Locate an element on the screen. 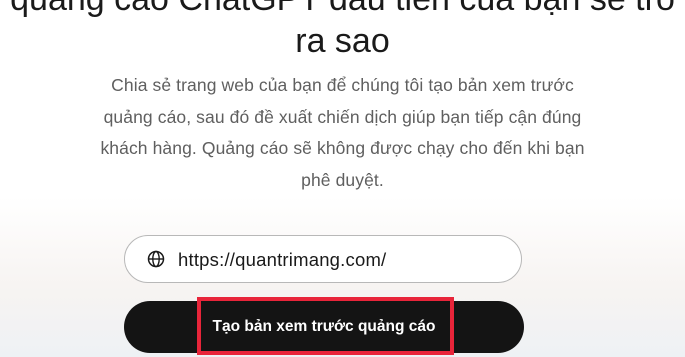 This screenshot has height=357, width=685. globe-icon is located at coordinates (156, 259).